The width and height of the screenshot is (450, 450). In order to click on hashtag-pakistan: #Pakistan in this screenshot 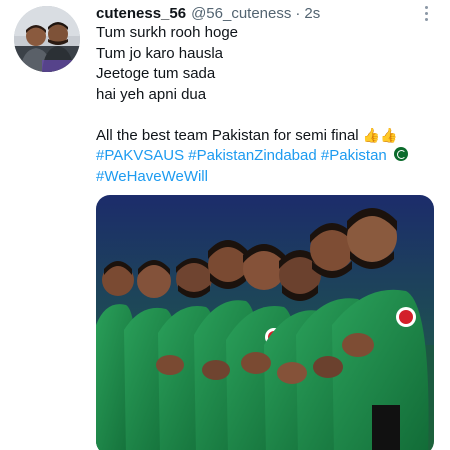, I will do `click(354, 155)`.